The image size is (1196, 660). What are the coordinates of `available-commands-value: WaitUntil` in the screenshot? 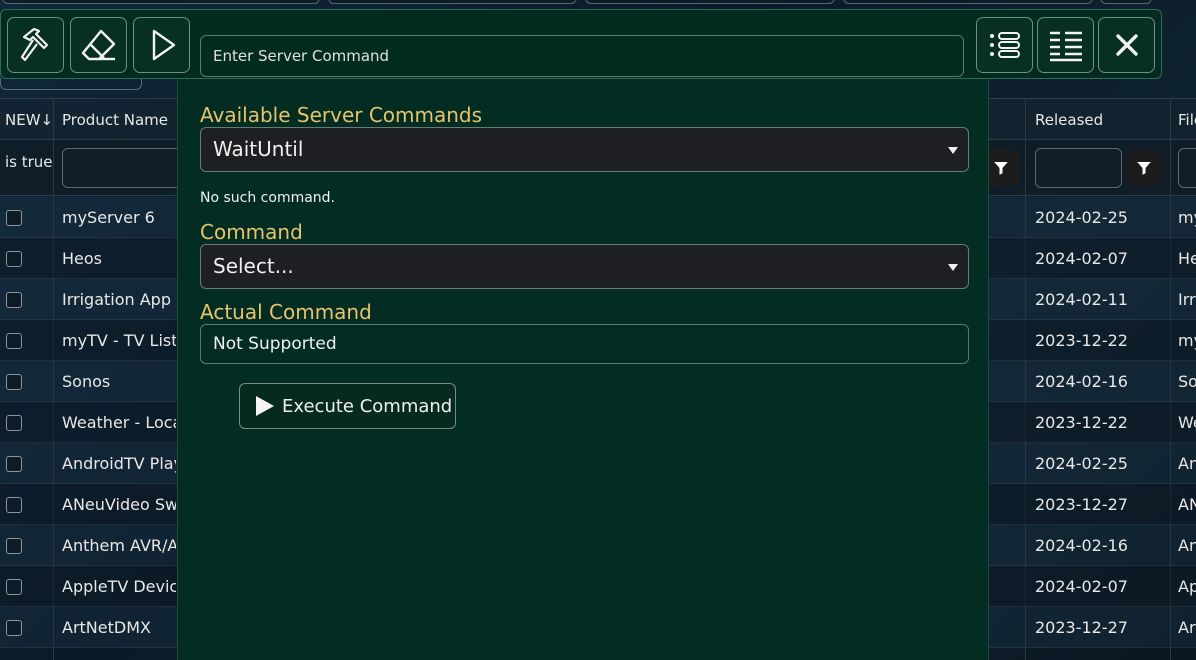 It's located at (258, 149).